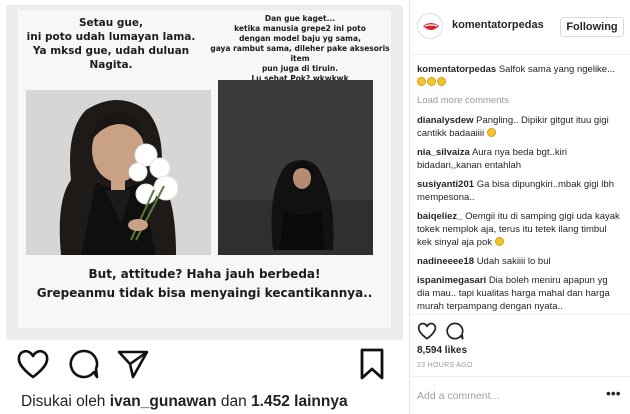 Image resolution: width=630 pixels, height=414 pixels. I want to click on comment-text: Udah sakiiii lo bul, so click(513, 261).